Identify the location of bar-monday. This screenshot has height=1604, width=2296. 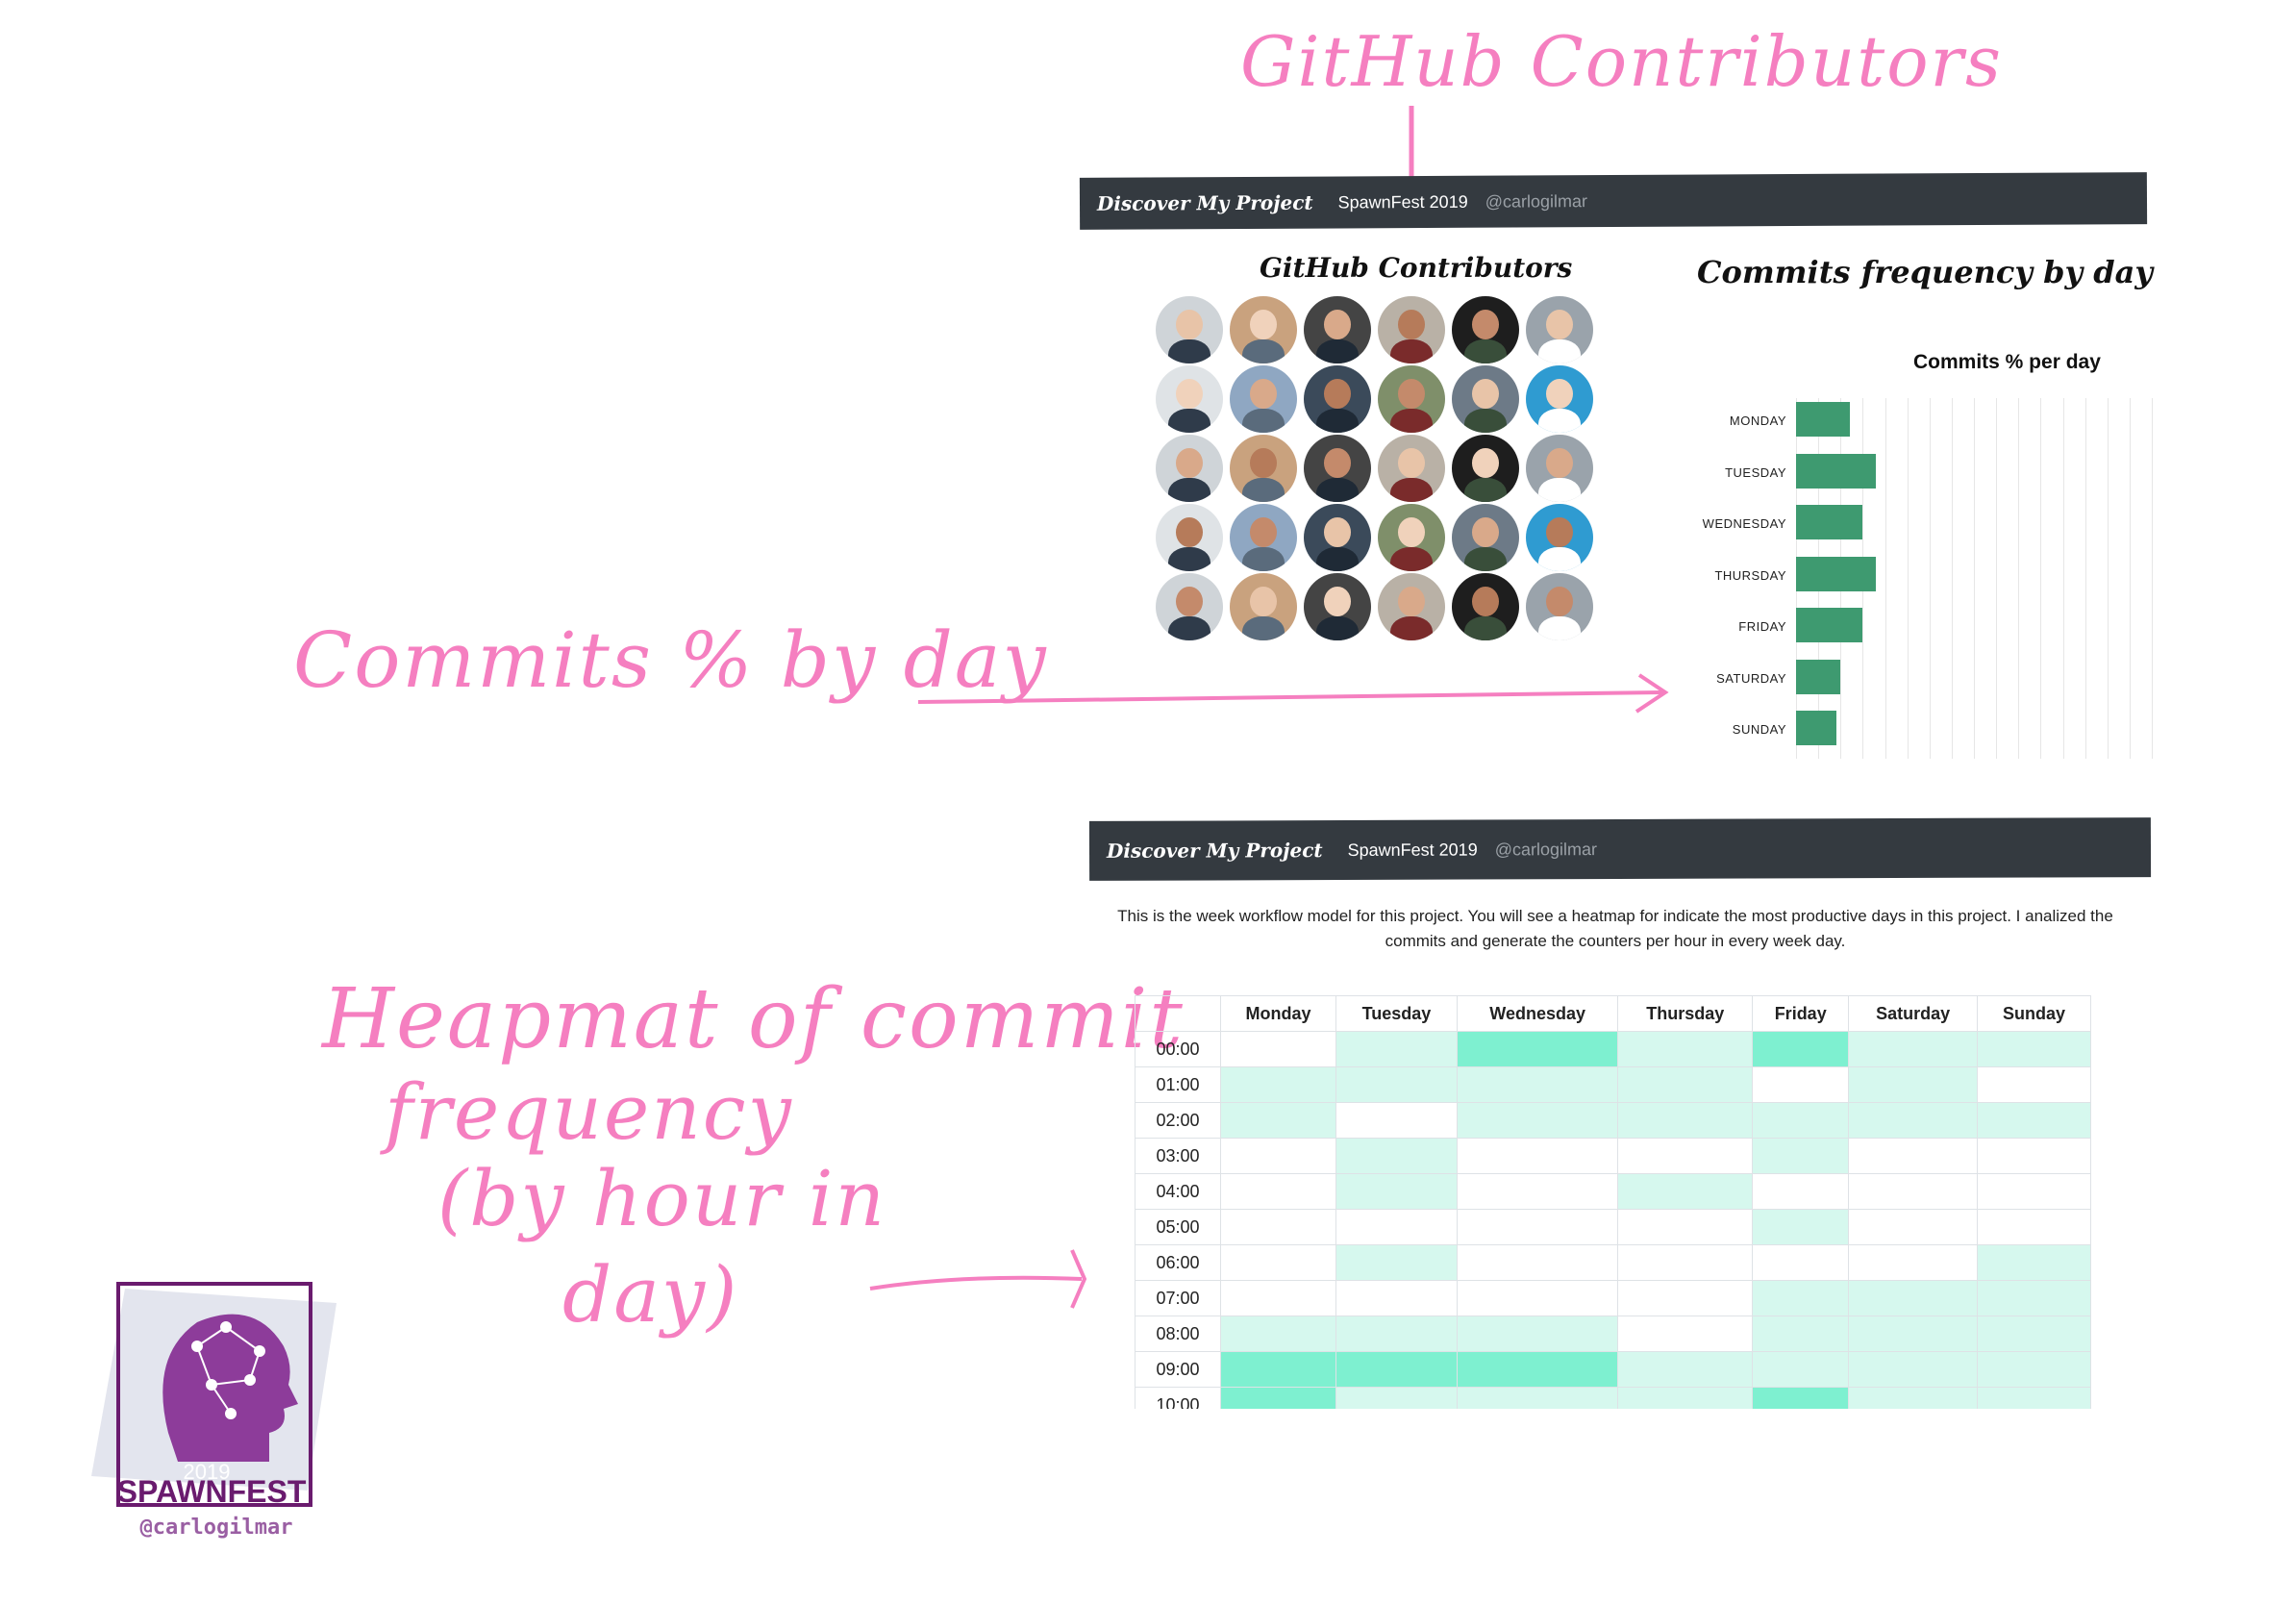
(1823, 419).